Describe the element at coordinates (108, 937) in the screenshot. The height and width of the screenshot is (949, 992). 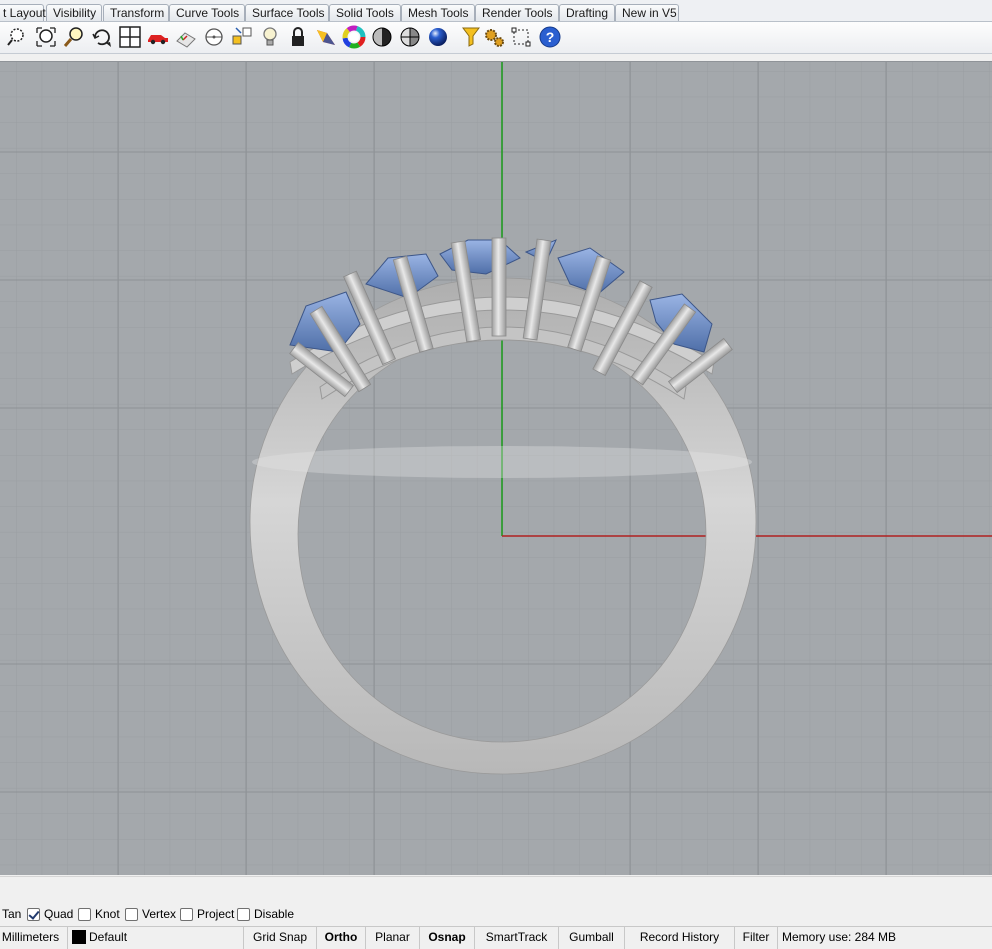
I see `layer-name: Default` at that location.